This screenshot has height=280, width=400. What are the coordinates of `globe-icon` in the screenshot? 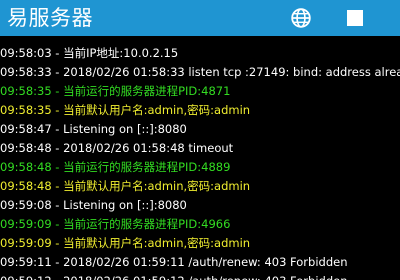 It's located at (301, 18).